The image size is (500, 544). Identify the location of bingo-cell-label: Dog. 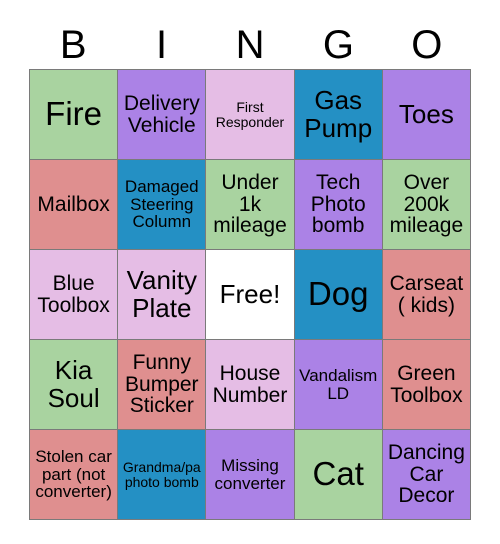
(338, 294).